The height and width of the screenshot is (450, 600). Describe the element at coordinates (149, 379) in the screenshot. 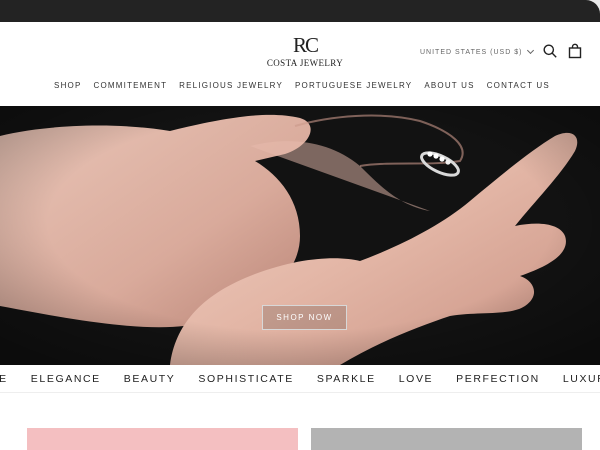

I see `marquee-word: BEAUTY` at that location.